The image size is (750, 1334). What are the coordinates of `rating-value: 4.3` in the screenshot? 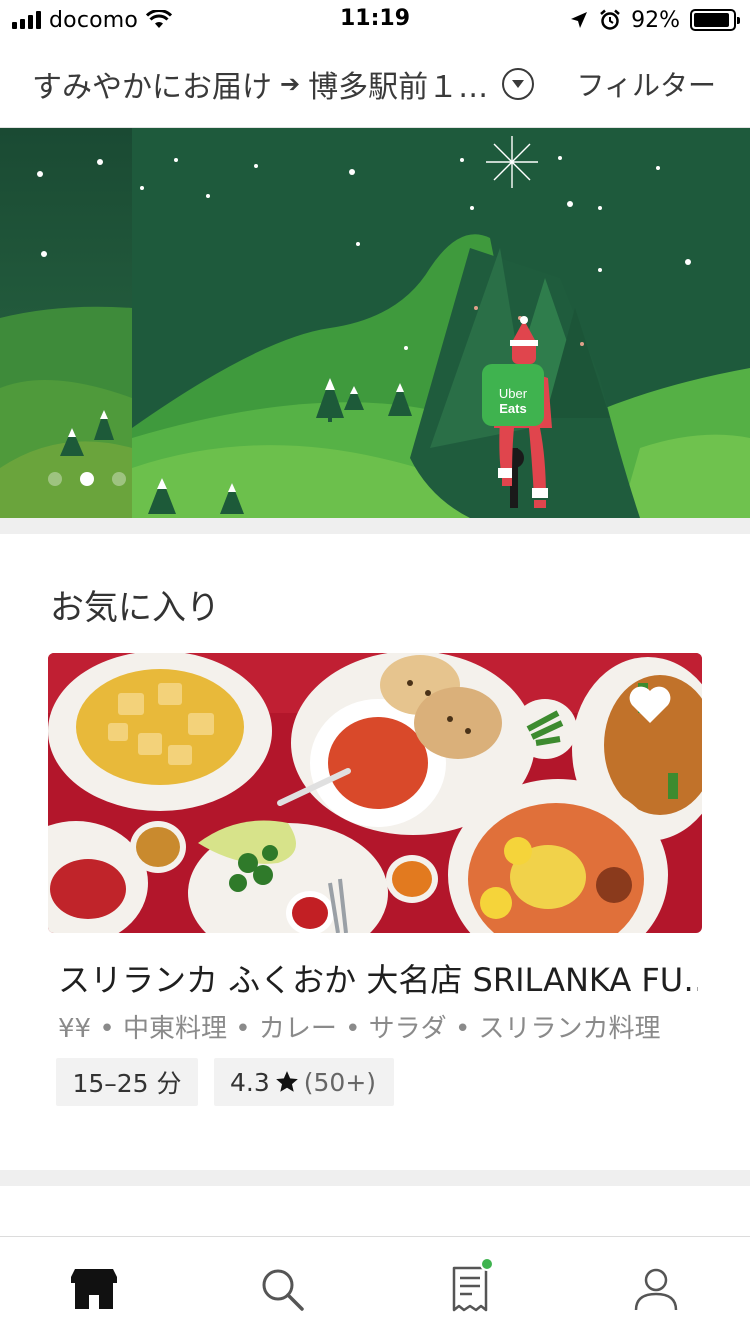 It's located at (250, 1082).